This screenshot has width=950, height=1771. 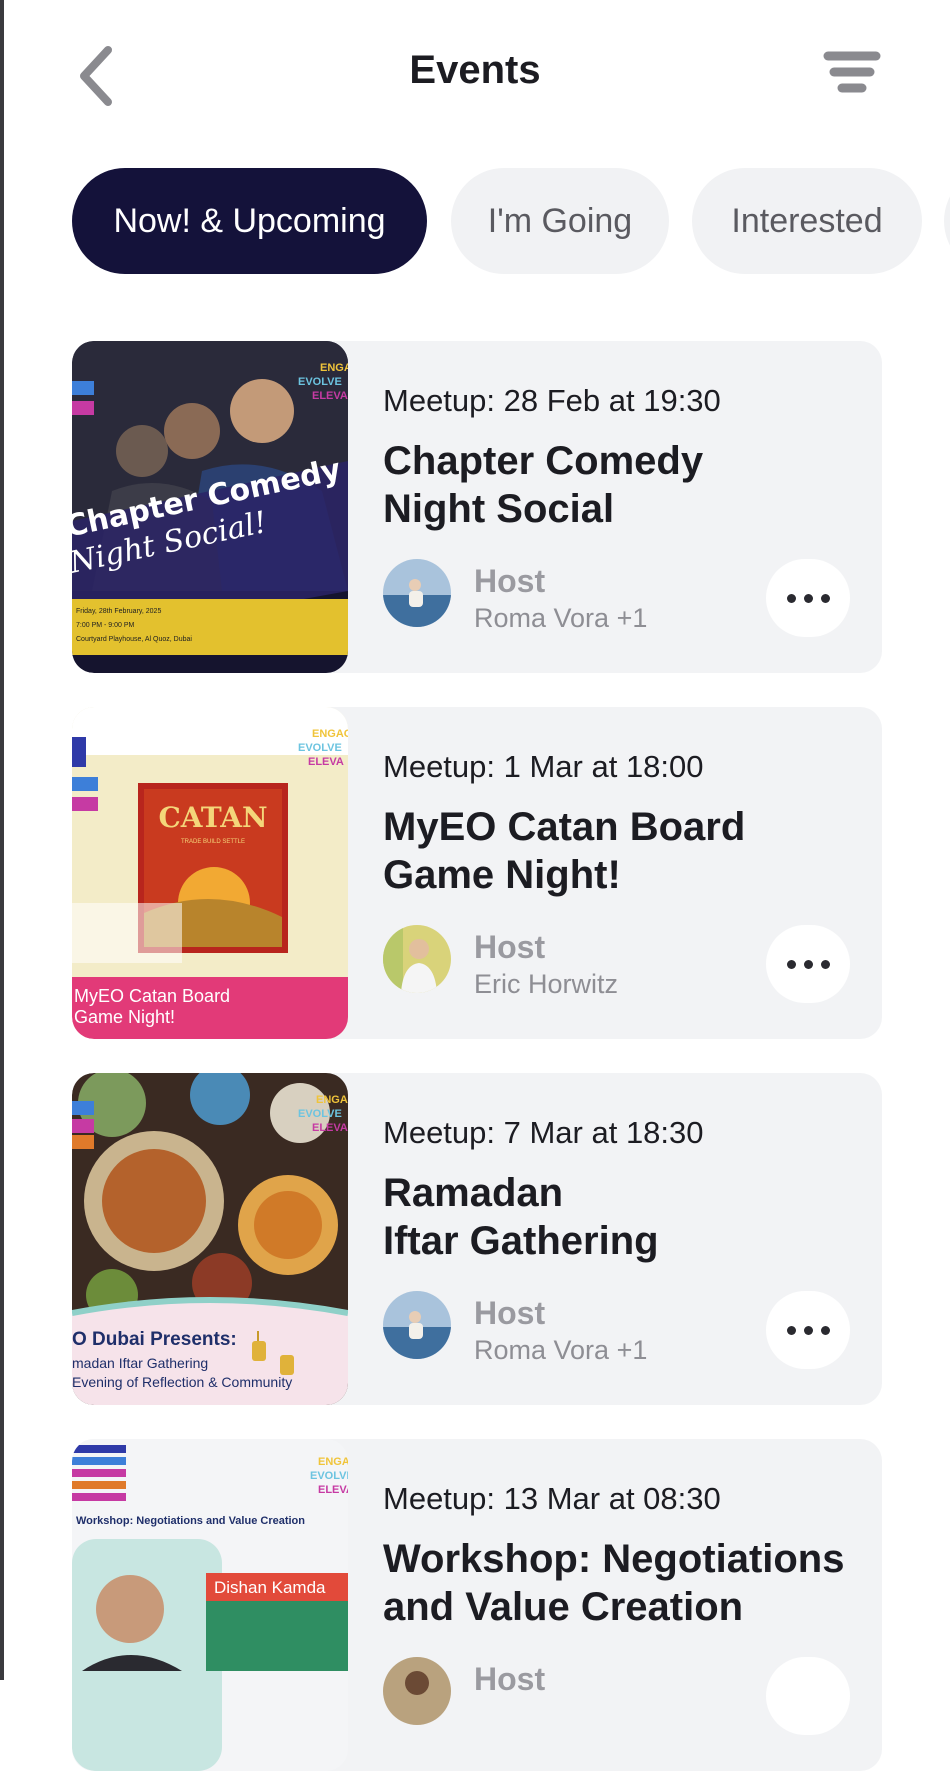 What do you see at coordinates (623, 1217) in the screenshot?
I see `event-title: Ramadan Iftar Gathering` at bounding box center [623, 1217].